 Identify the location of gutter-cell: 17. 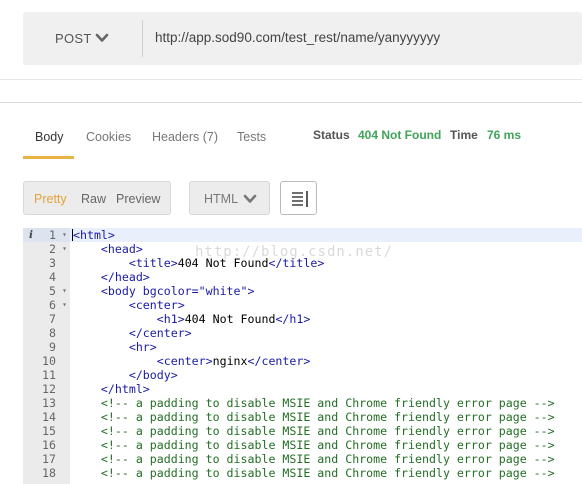
(46, 459).